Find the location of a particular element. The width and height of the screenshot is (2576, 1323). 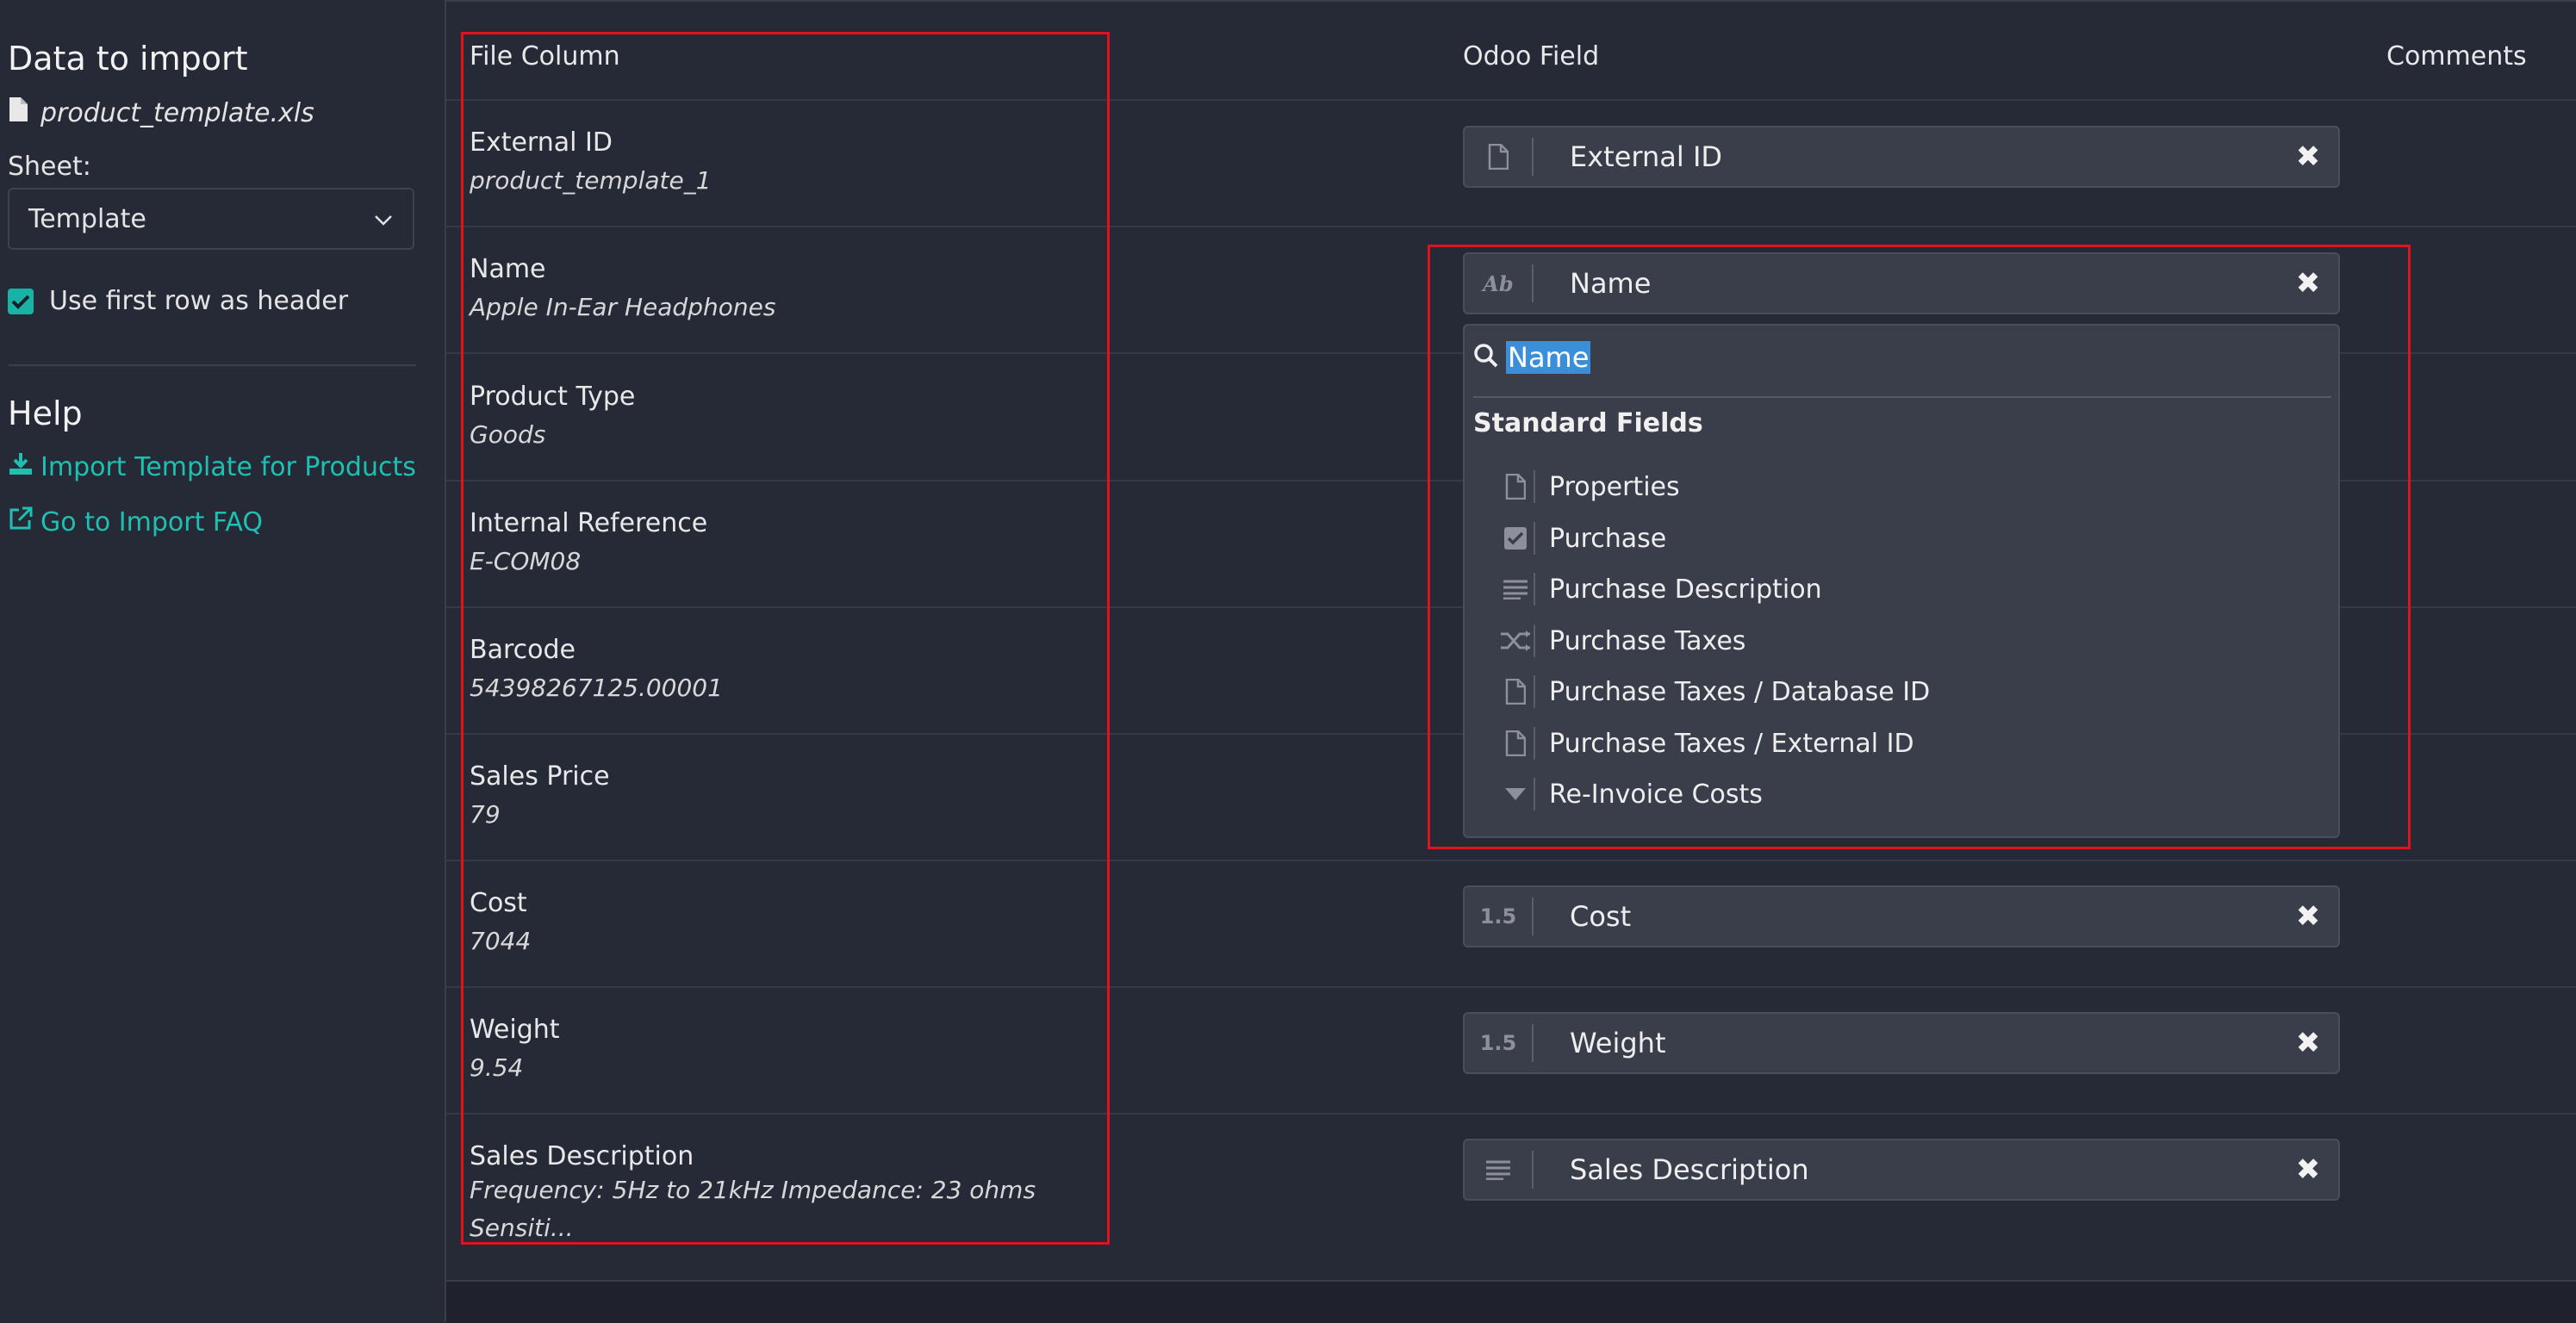

text-ab-icon: Ab is located at coordinates (1500, 283).